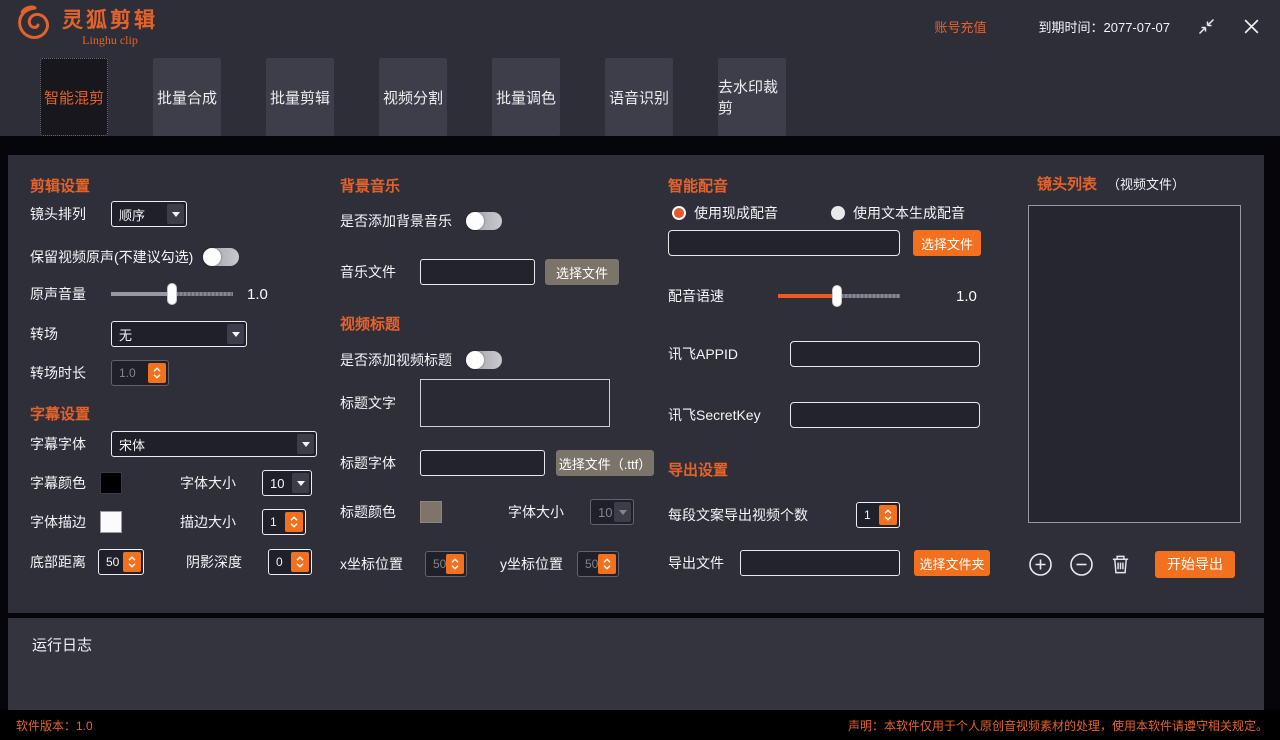  Describe the element at coordinates (58, 522) in the screenshot. I see `font-stroke-label: 字体描边` at that location.